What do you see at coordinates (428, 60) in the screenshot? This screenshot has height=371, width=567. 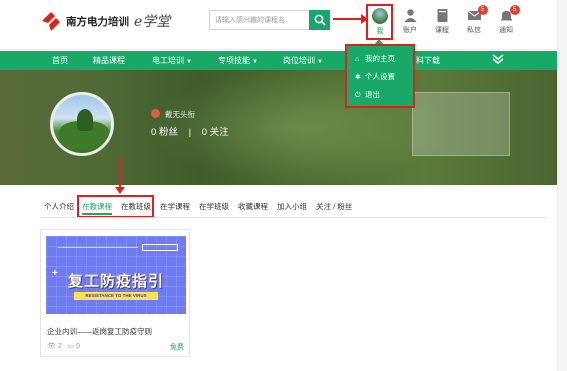 I see `nav-item-download: 料下载` at bounding box center [428, 60].